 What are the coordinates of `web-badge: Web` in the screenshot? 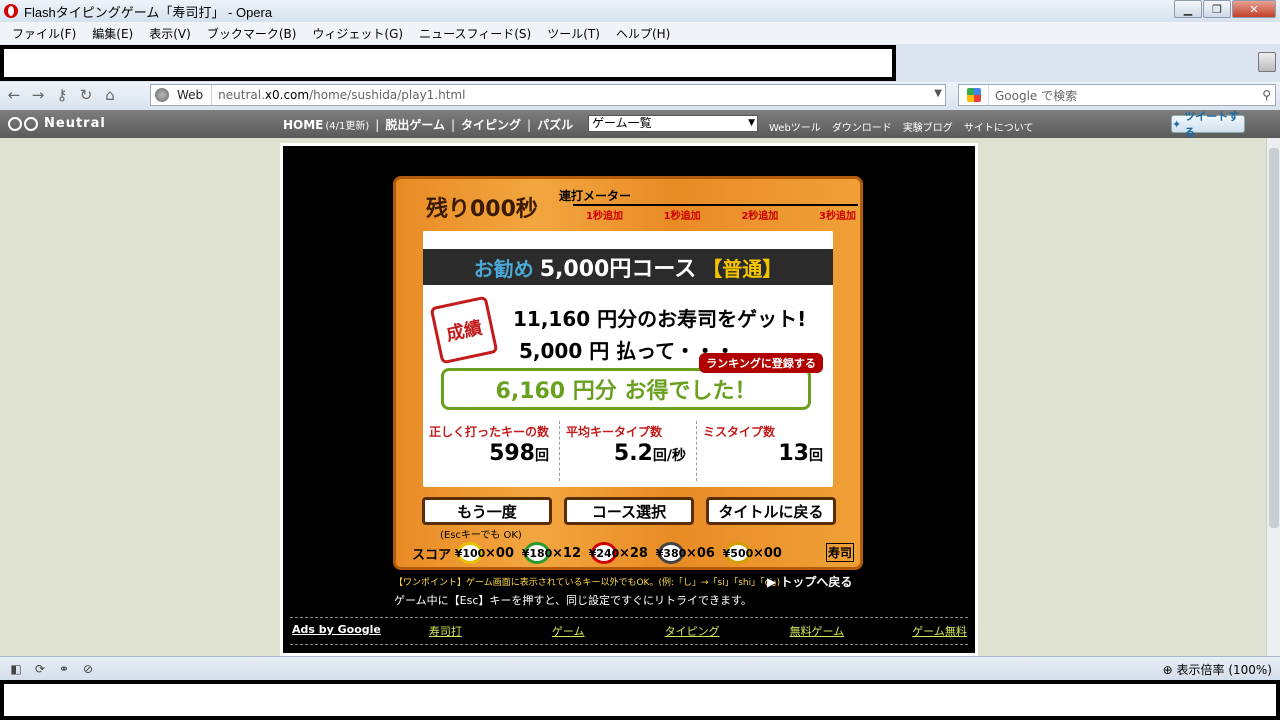 It's located at (182, 95).